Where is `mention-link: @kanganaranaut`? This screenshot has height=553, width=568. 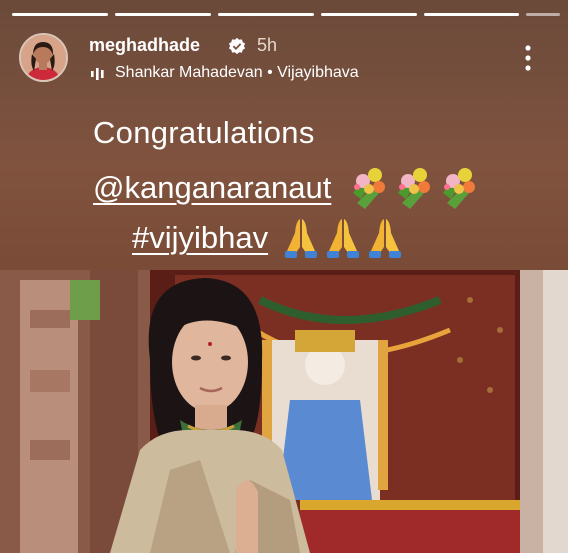
mention-link: @kanganaranaut is located at coordinates (212, 188).